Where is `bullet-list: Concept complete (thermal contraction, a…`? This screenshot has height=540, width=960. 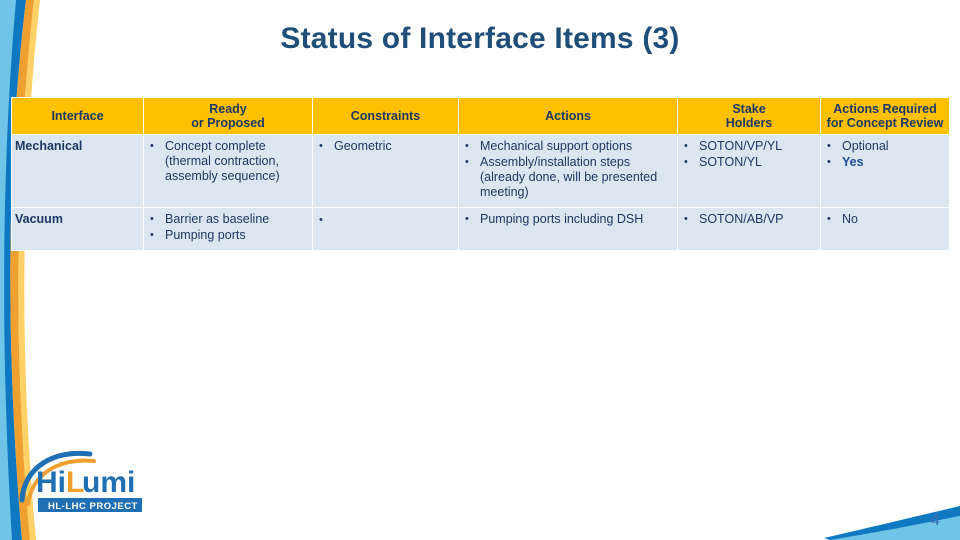 bullet-list: Concept complete (thermal contraction, a… is located at coordinates (228, 161).